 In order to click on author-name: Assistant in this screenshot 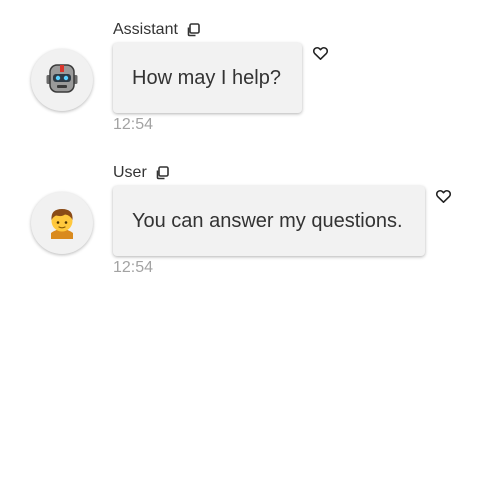, I will do `click(145, 29)`.